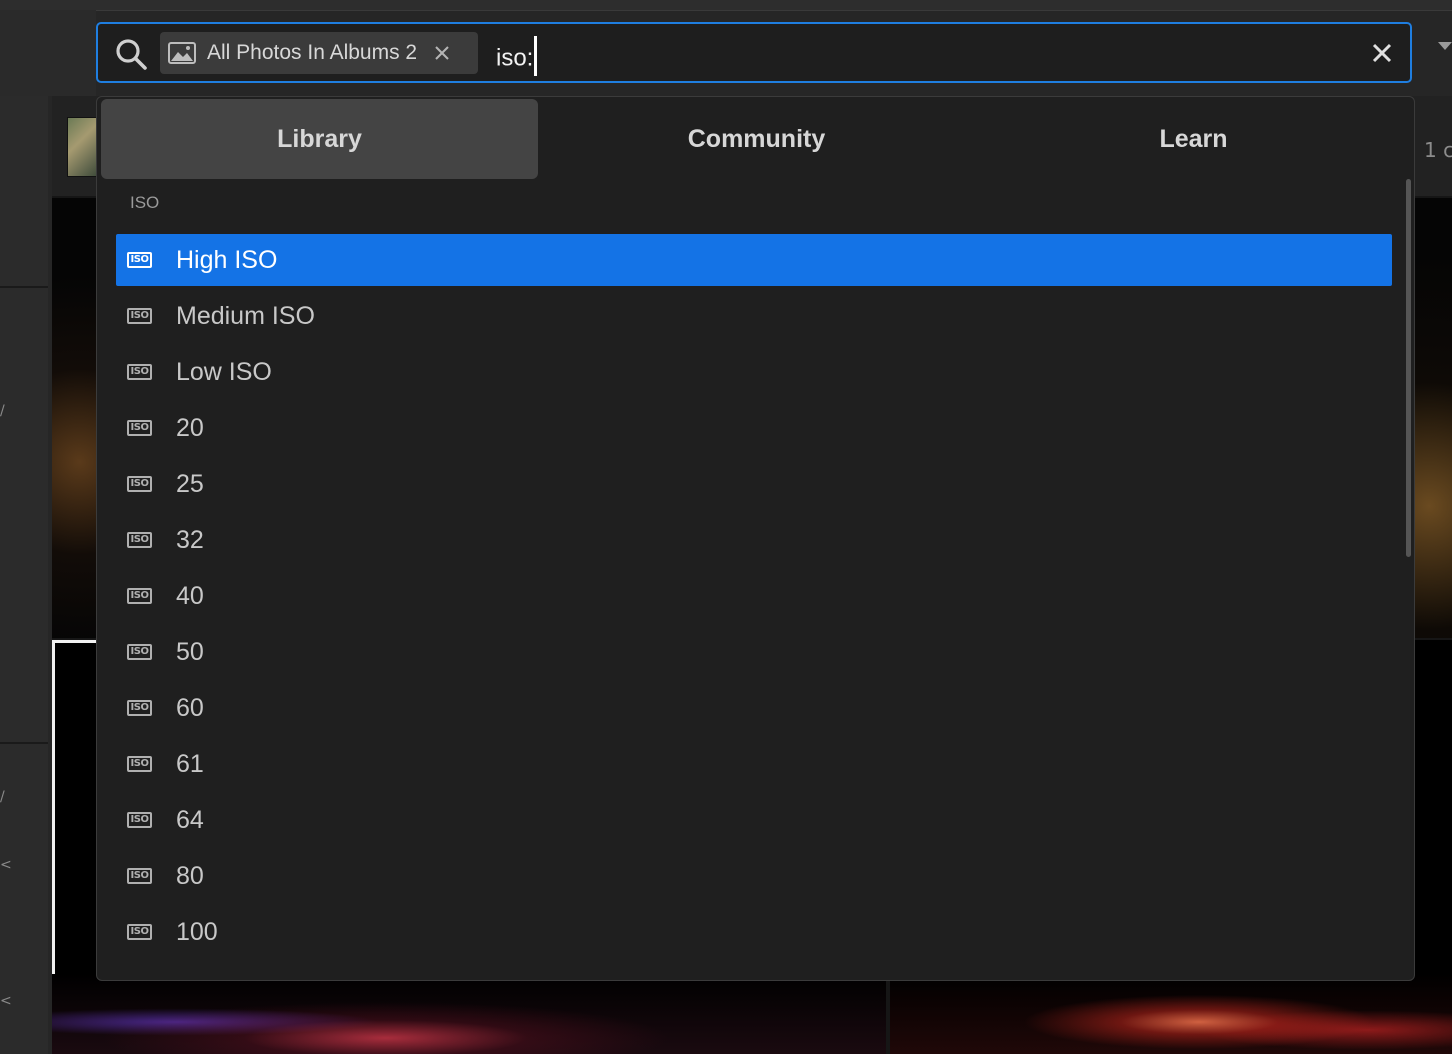 This screenshot has height=1054, width=1452. I want to click on suggestion-item-label: 100, so click(197, 931).